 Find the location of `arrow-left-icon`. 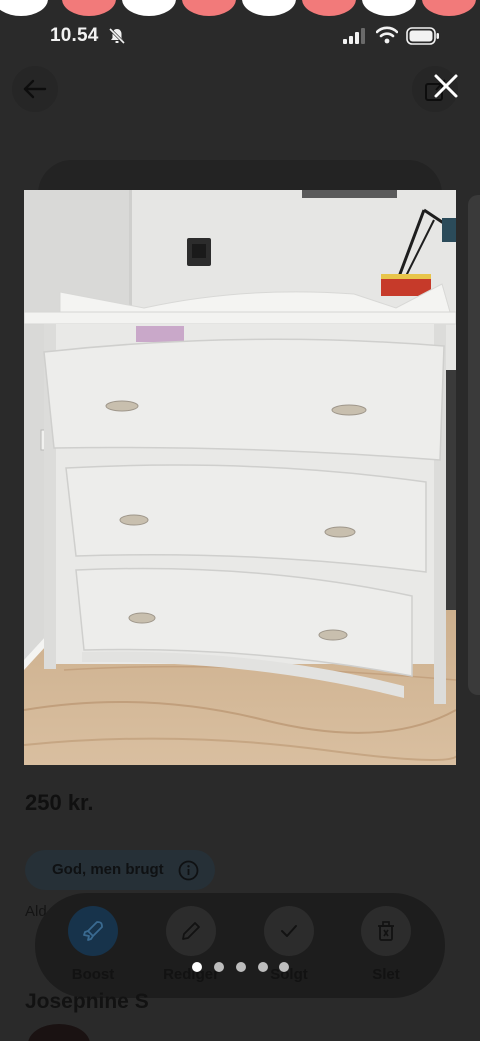

arrow-left-icon is located at coordinates (35, 89).